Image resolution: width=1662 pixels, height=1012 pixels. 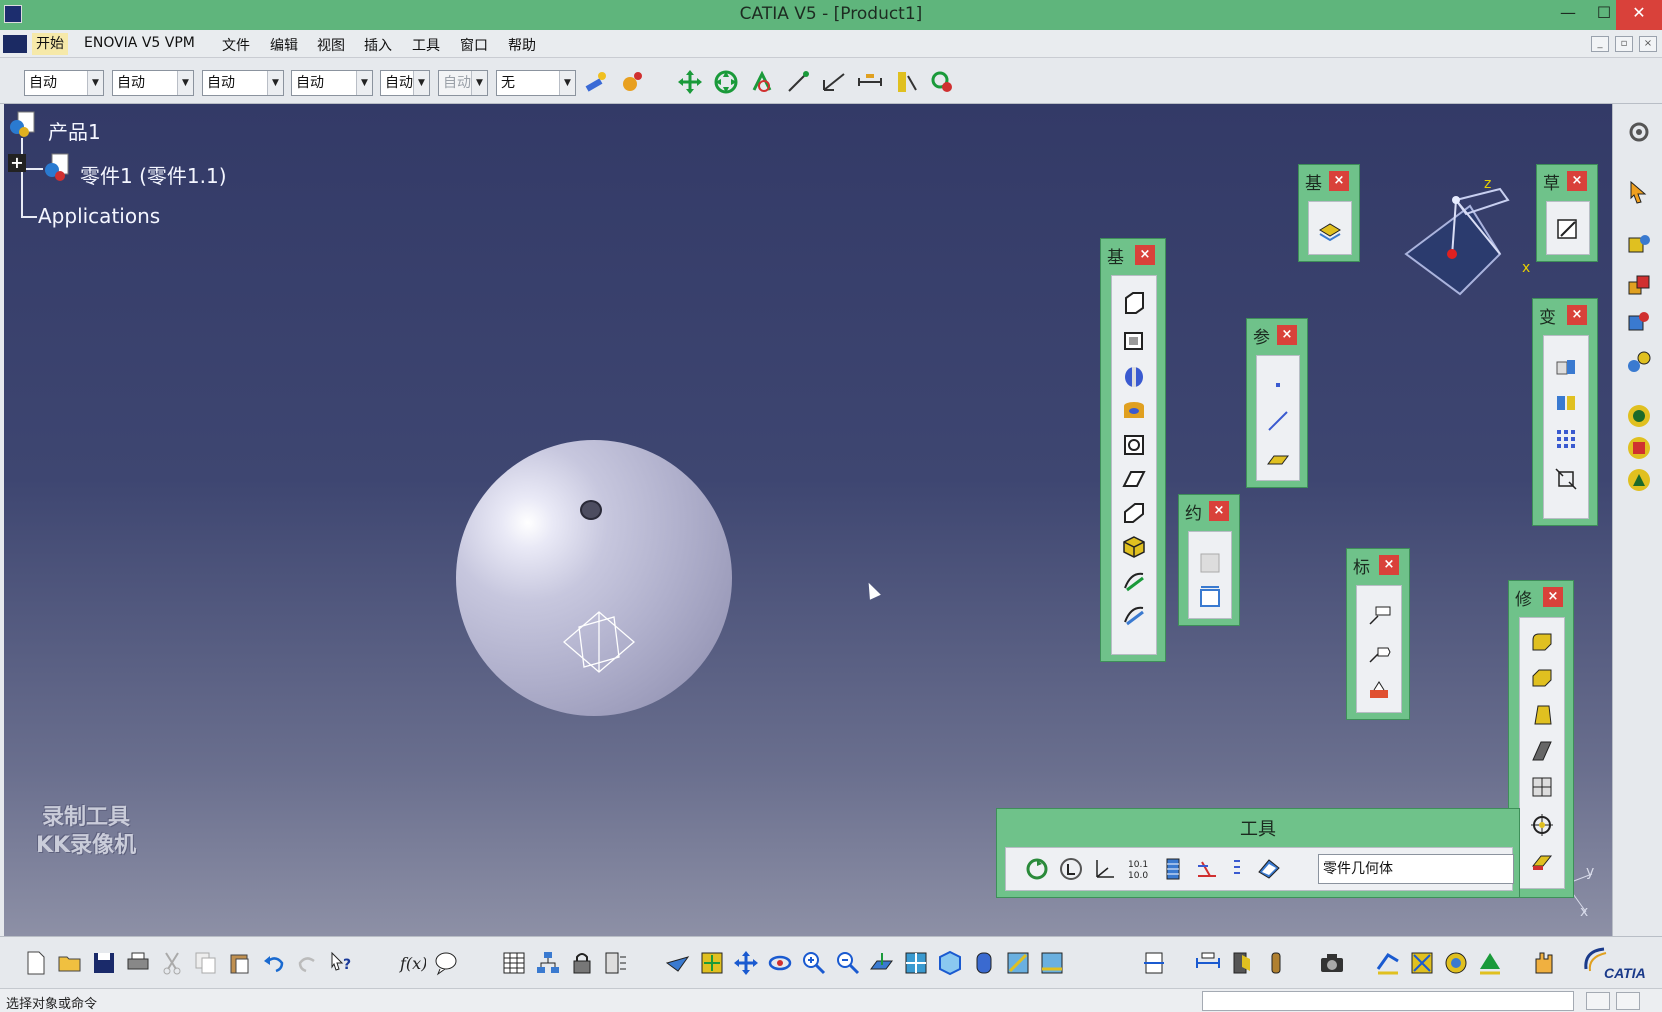 What do you see at coordinates (23, 125) in the screenshot?
I see `product-icon` at bounding box center [23, 125].